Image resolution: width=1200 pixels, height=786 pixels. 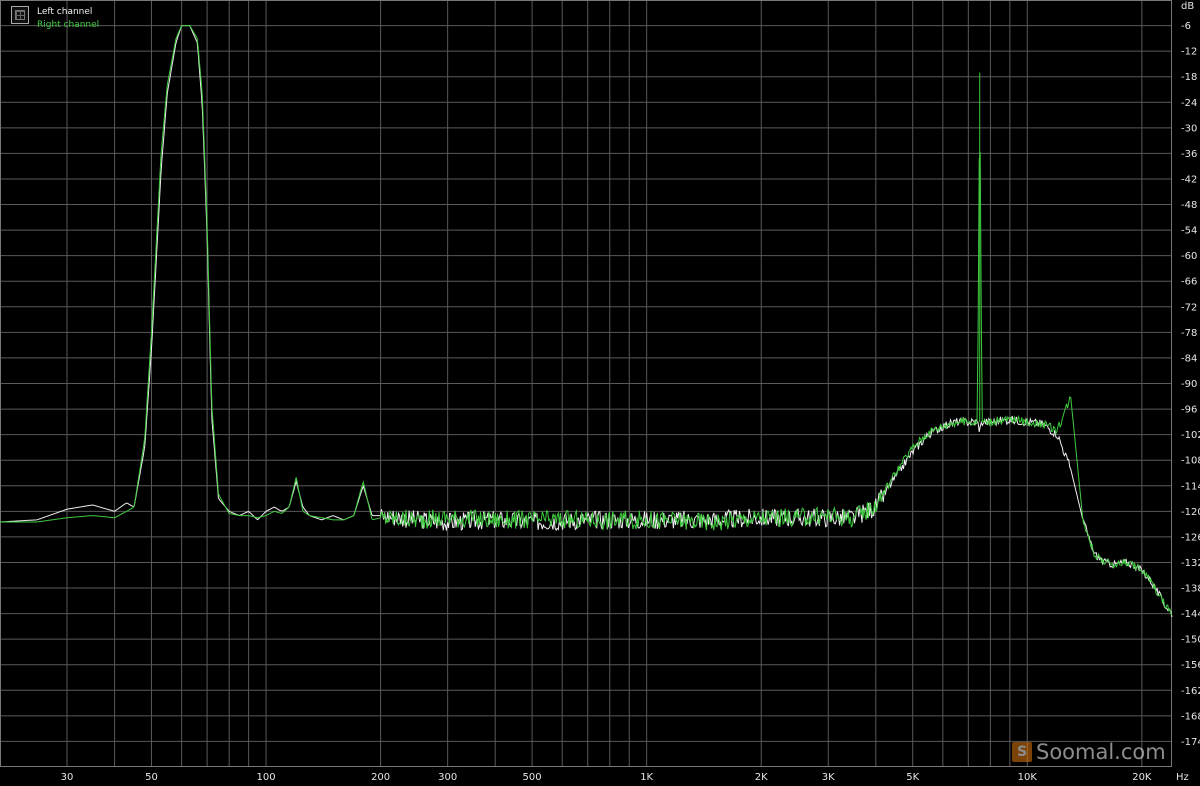 I want to click on y-tick-label: -60, so click(x=1189, y=256).